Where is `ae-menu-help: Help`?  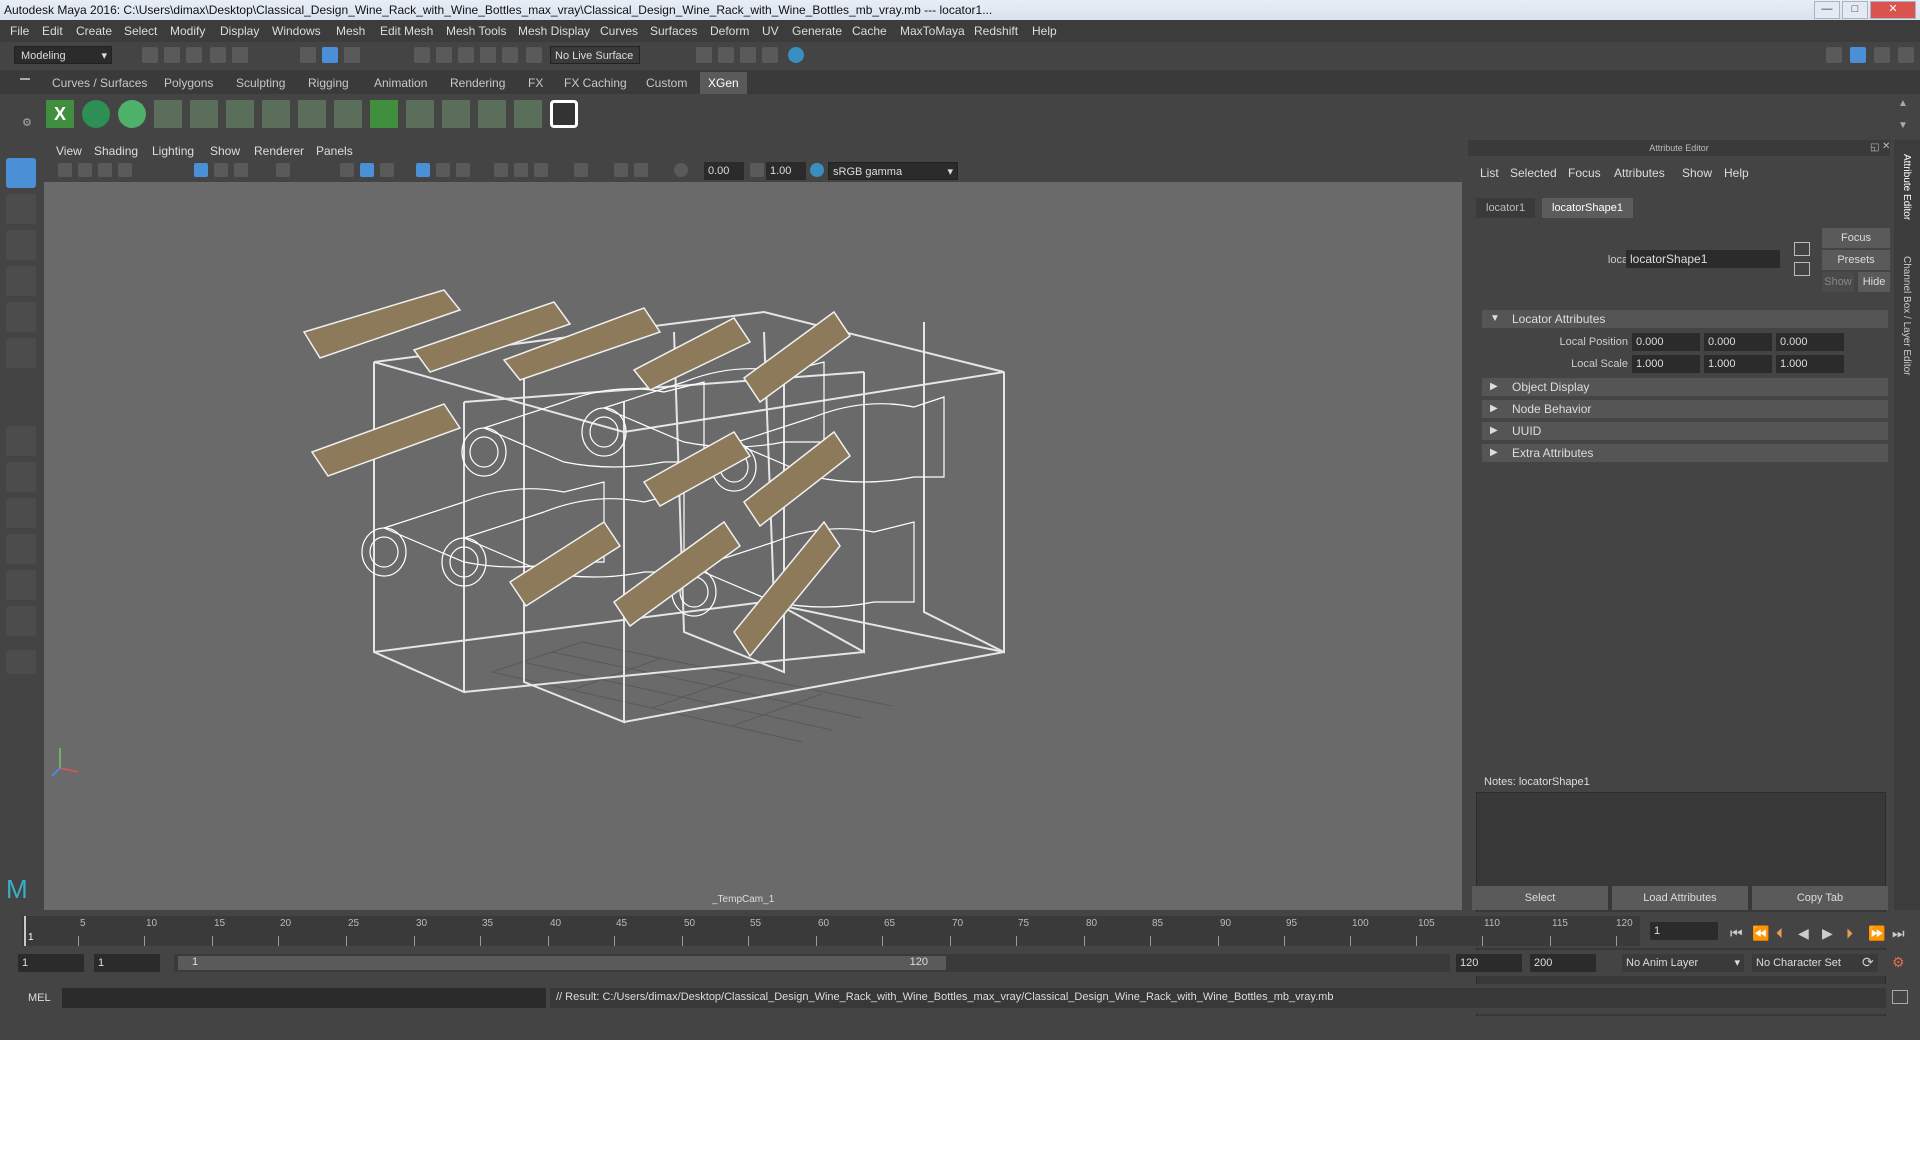 ae-menu-help: Help is located at coordinates (1736, 173).